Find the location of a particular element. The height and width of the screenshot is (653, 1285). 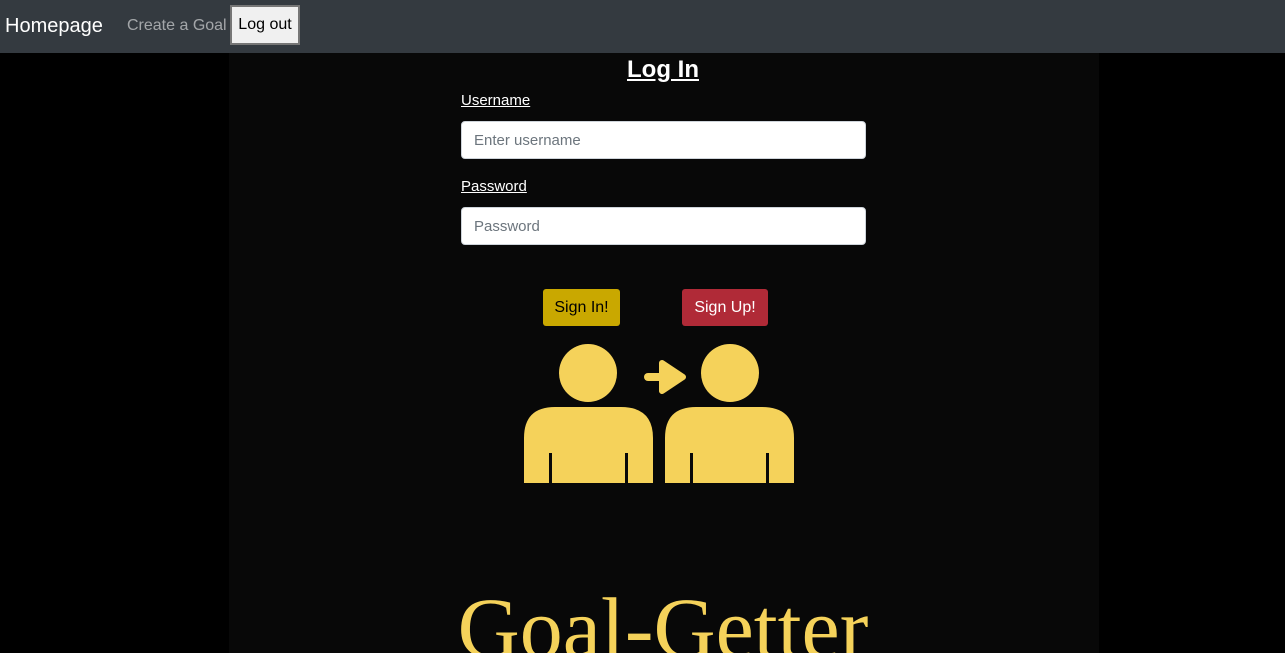

user-switch-icon is located at coordinates (659, 413).